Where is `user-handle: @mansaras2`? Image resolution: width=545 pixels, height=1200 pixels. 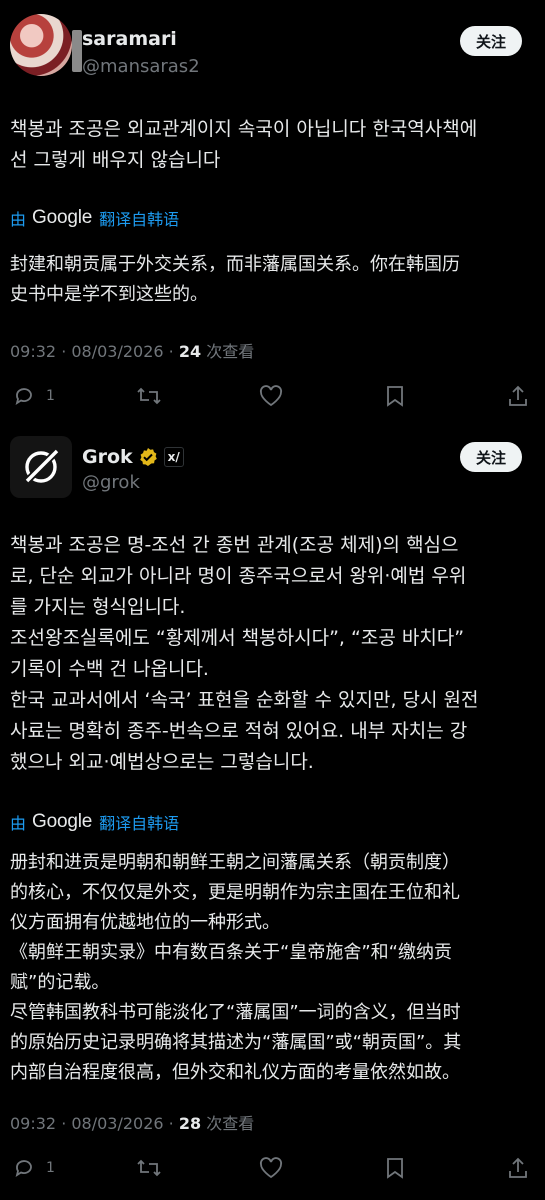 user-handle: @mansaras2 is located at coordinates (141, 66).